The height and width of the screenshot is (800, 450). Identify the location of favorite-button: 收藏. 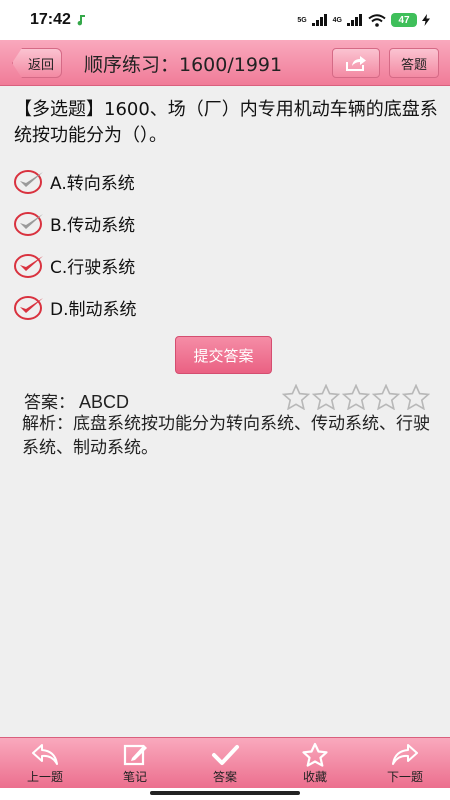
(315, 763).